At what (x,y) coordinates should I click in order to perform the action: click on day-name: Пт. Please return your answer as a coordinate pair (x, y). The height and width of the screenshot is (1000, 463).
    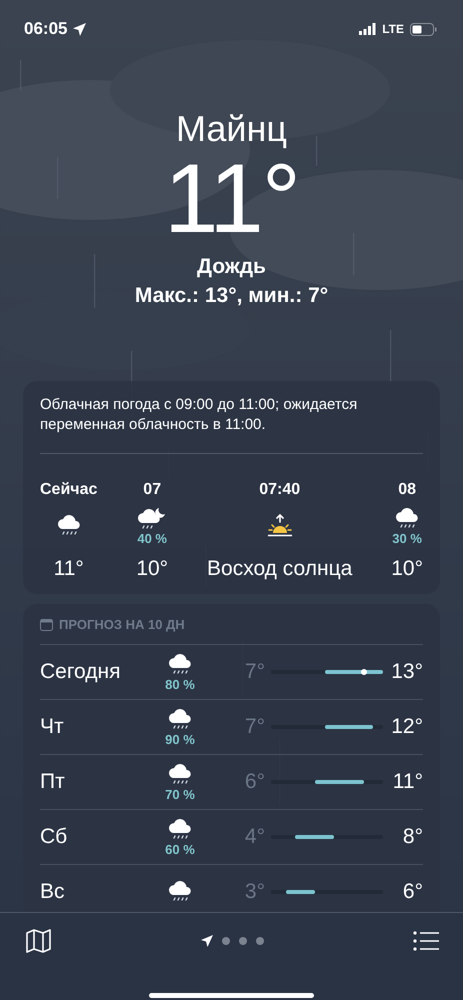
    Looking at the image, I should click on (53, 782).